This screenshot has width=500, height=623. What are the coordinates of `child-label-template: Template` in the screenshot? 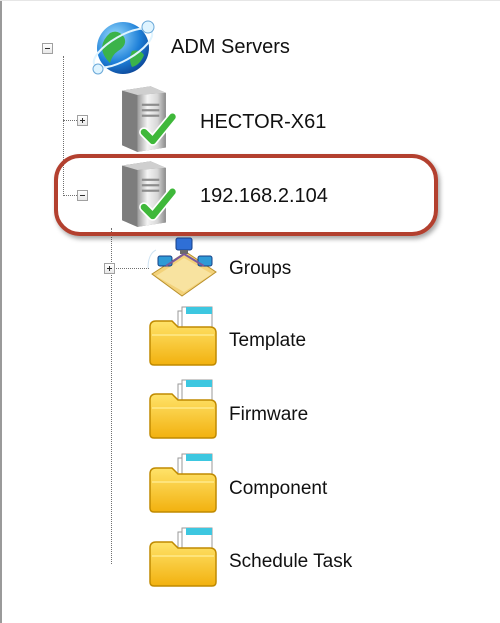 It's located at (267, 341).